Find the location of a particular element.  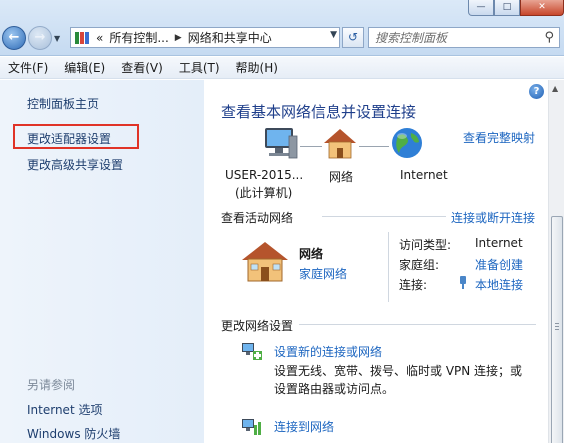

connect-to-network-icon is located at coordinates (251, 427).